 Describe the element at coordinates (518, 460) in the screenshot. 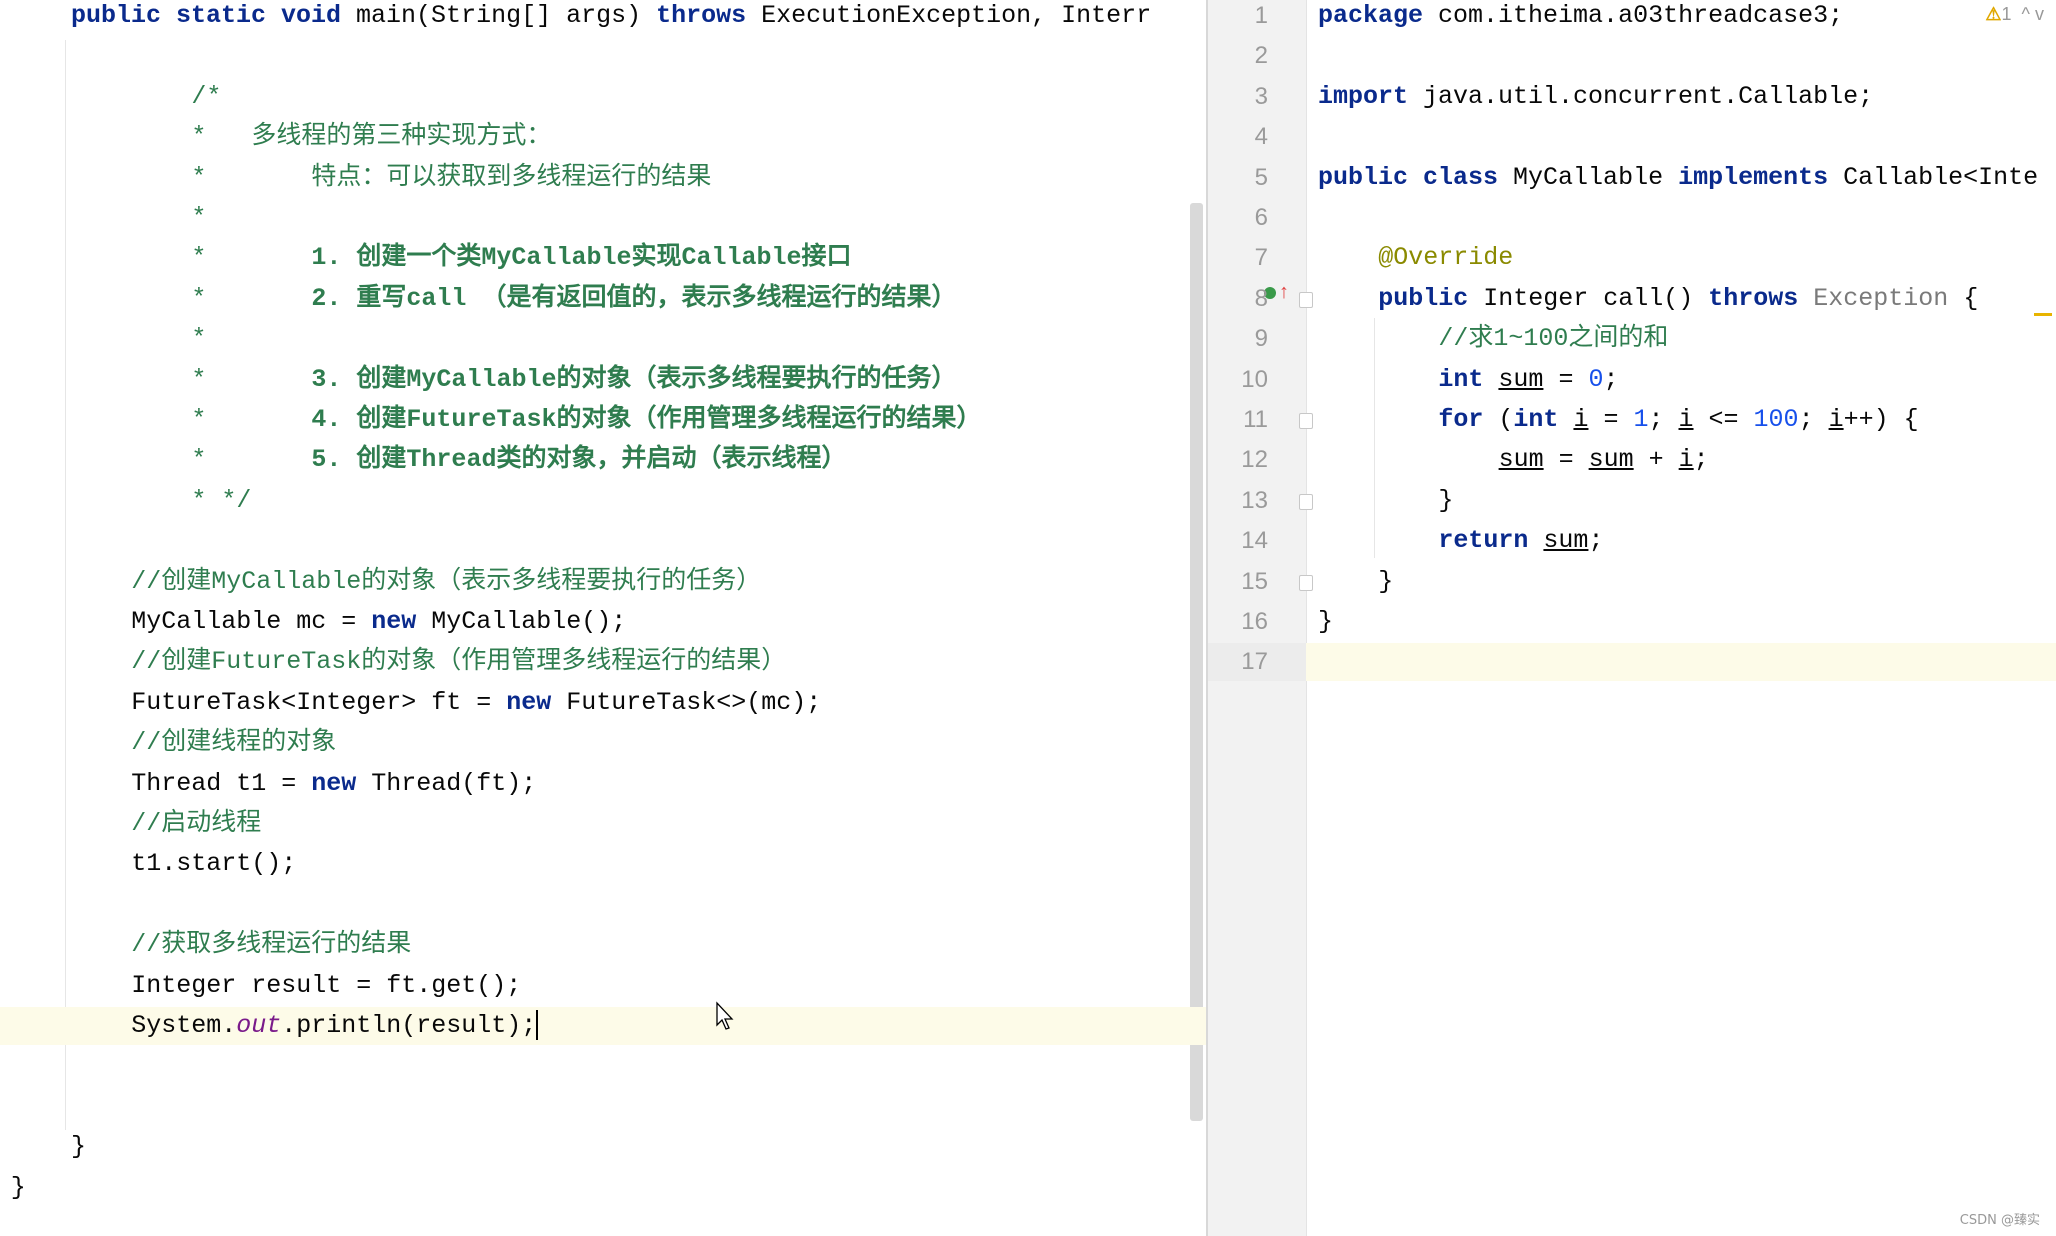

I see `code-line: * 5. 创建Thread类的对象，并启动（表示线程）` at that location.